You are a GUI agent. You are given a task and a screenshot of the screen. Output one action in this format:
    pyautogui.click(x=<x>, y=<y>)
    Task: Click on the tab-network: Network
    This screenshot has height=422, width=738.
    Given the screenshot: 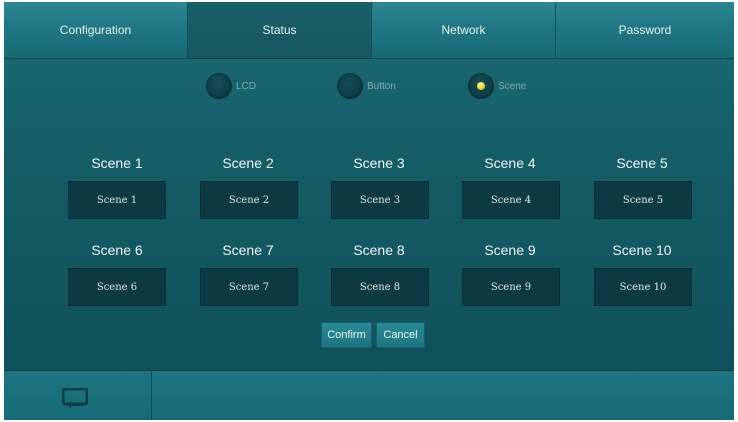 What is the action you would take?
    pyautogui.click(x=464, y=30)
    